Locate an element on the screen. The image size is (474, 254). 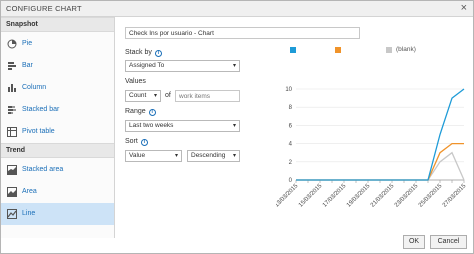
stack-by-label-text: Stack by is located at coordinates (138, 52).